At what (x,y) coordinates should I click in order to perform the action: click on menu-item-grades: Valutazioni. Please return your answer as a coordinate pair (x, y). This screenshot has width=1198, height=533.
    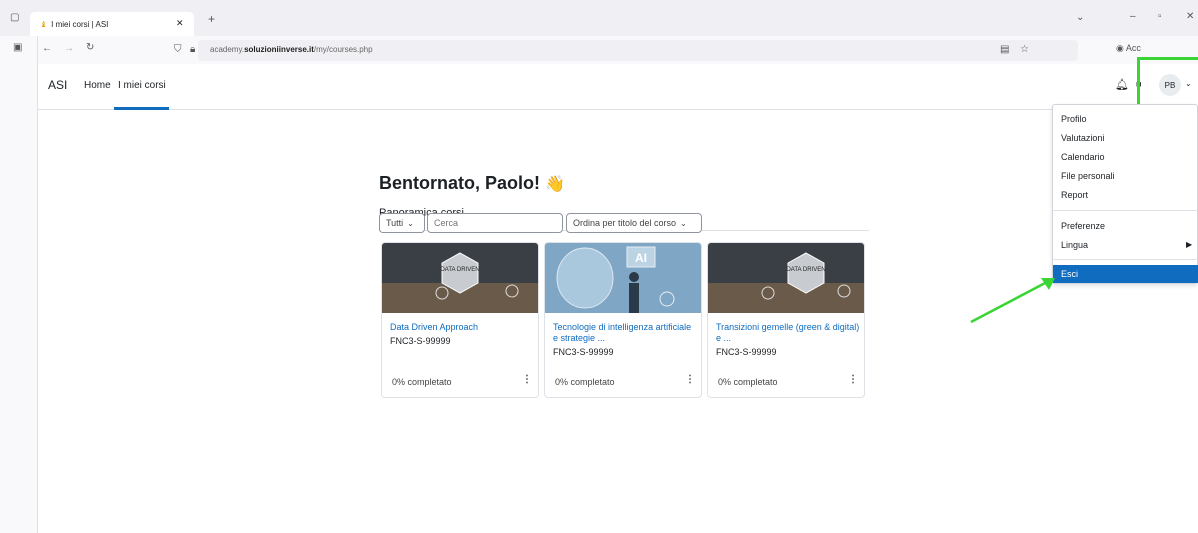
    Looking at the image, I should click on (1125, 138).